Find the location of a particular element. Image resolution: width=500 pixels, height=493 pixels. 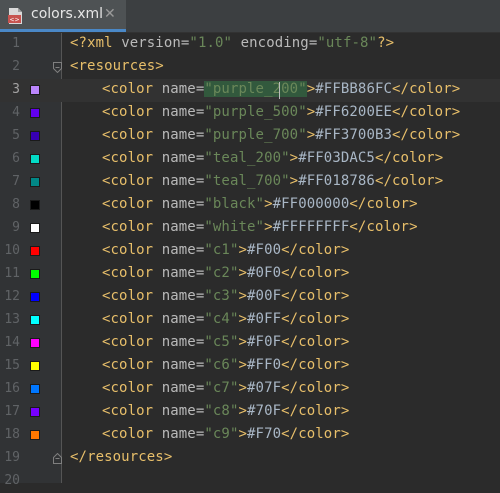

code-text: <color name="c2">#0F0</color> is located at coordinates (225, 273).